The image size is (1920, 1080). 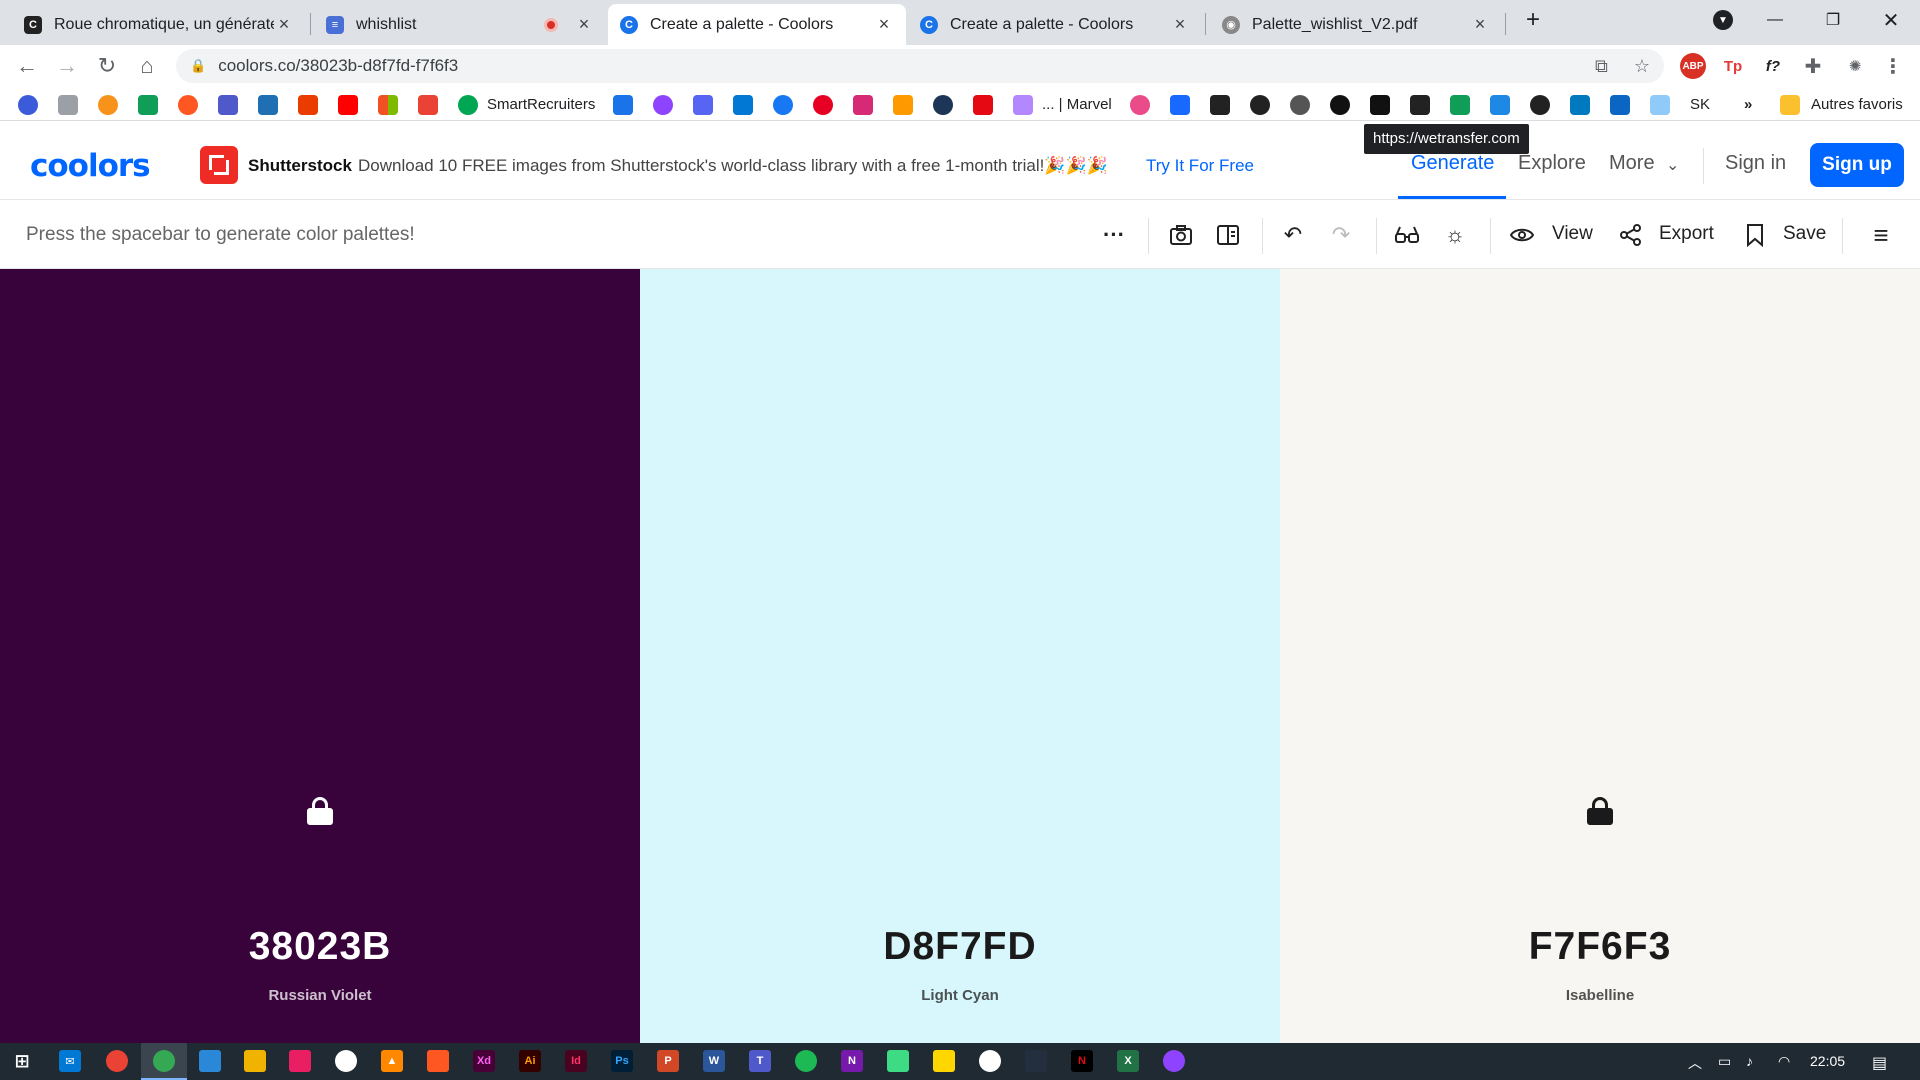 I want to click on trello-icon, so click(x=1580, y=105).